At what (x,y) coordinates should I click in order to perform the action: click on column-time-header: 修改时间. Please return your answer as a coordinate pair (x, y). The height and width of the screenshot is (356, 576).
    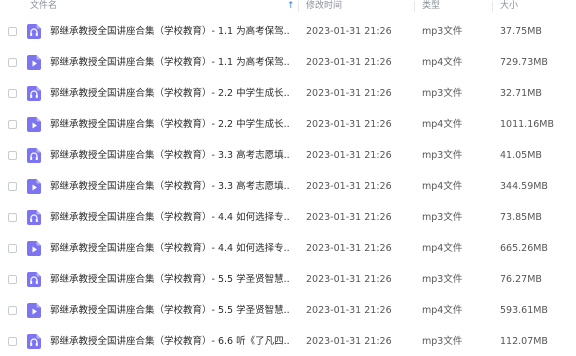
    Looking at the image, I should click on (324, 6).